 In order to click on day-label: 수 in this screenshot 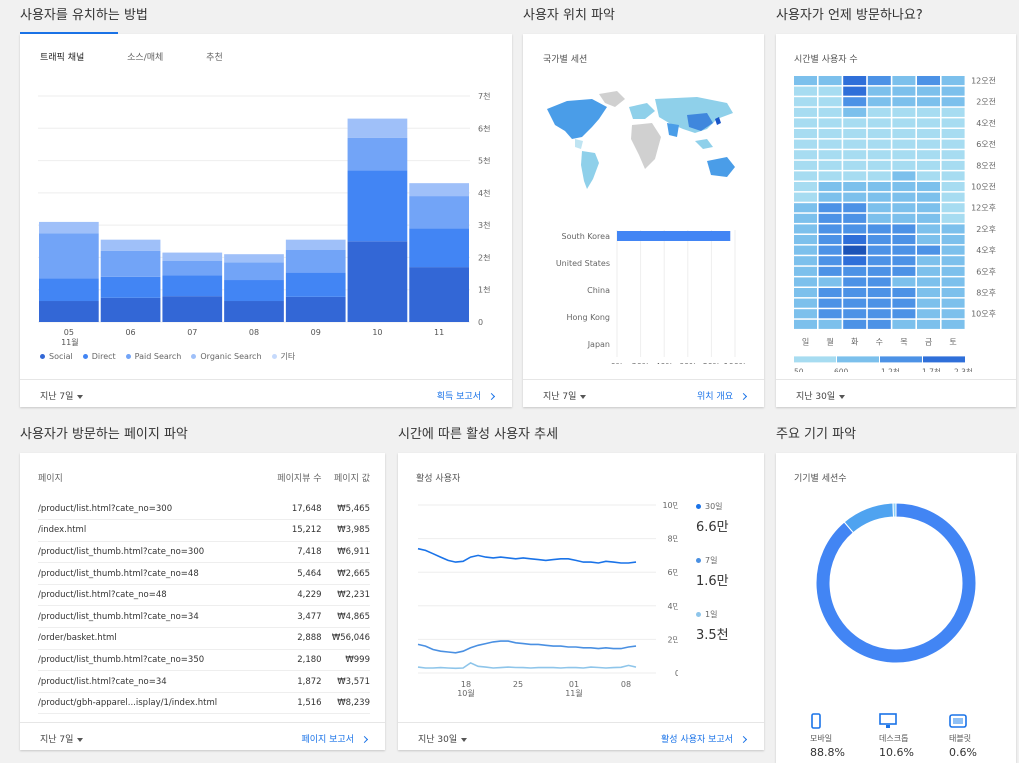, I will do `click(879, 341)`.